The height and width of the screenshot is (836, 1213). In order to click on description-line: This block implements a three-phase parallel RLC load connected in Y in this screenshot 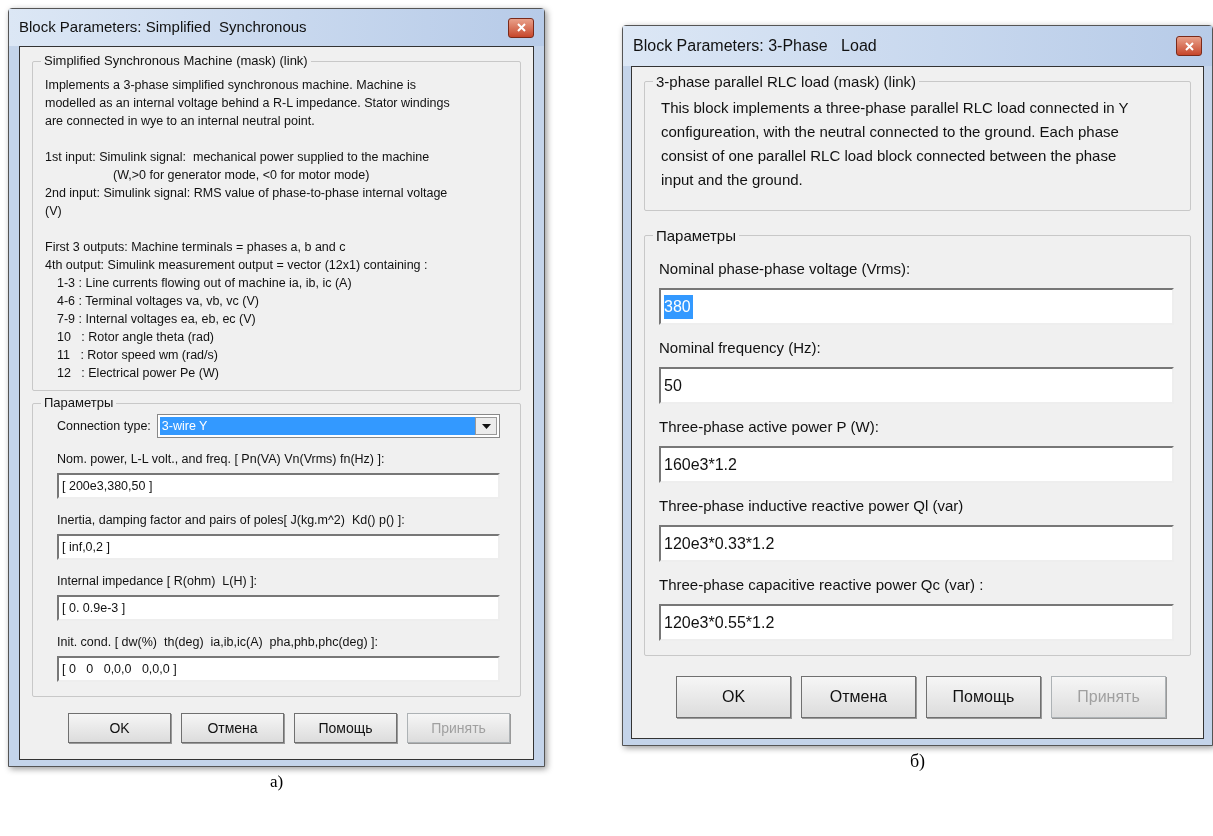, I will do `click(895, 108)`.